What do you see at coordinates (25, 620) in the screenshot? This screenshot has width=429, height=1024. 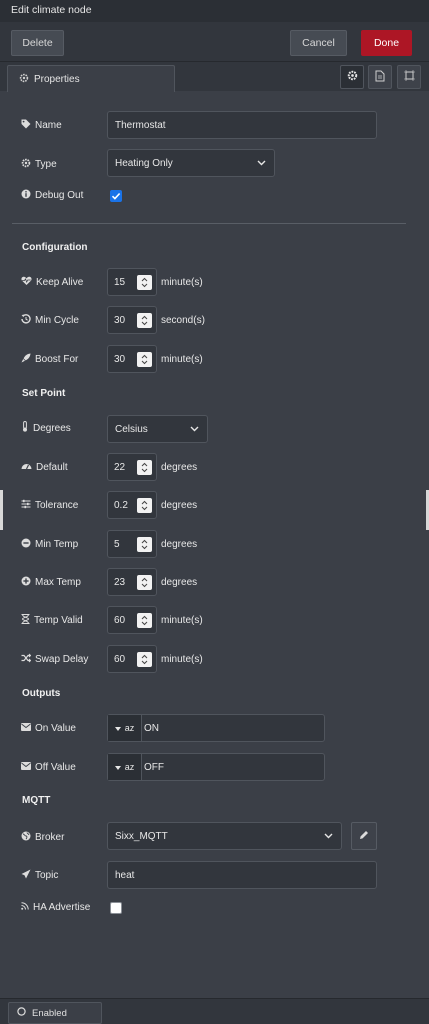 I see `hourglass-icon` at bounding box center [25, 620].